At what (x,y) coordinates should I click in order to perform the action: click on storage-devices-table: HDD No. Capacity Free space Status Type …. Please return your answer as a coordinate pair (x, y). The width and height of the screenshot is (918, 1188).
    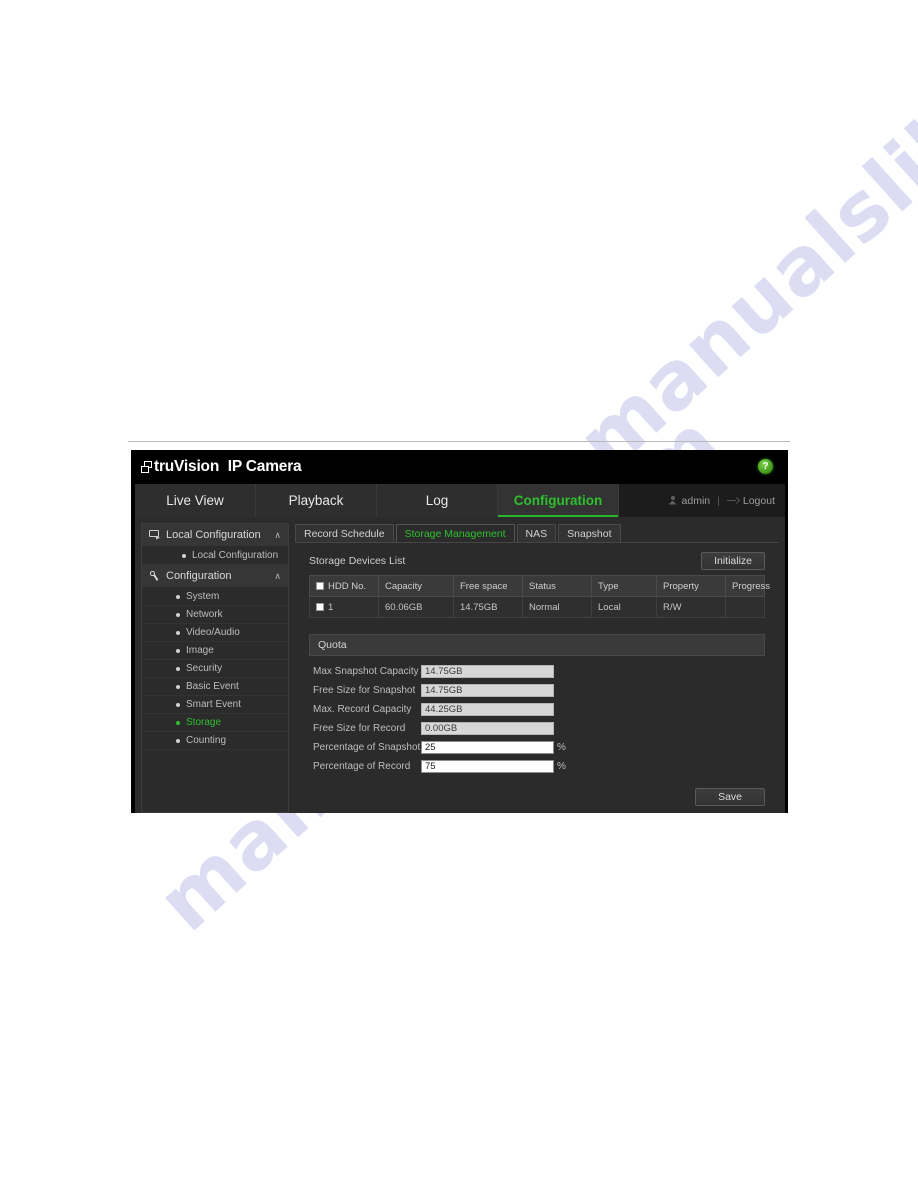
    Looking at the image, I should click on (539, 596).